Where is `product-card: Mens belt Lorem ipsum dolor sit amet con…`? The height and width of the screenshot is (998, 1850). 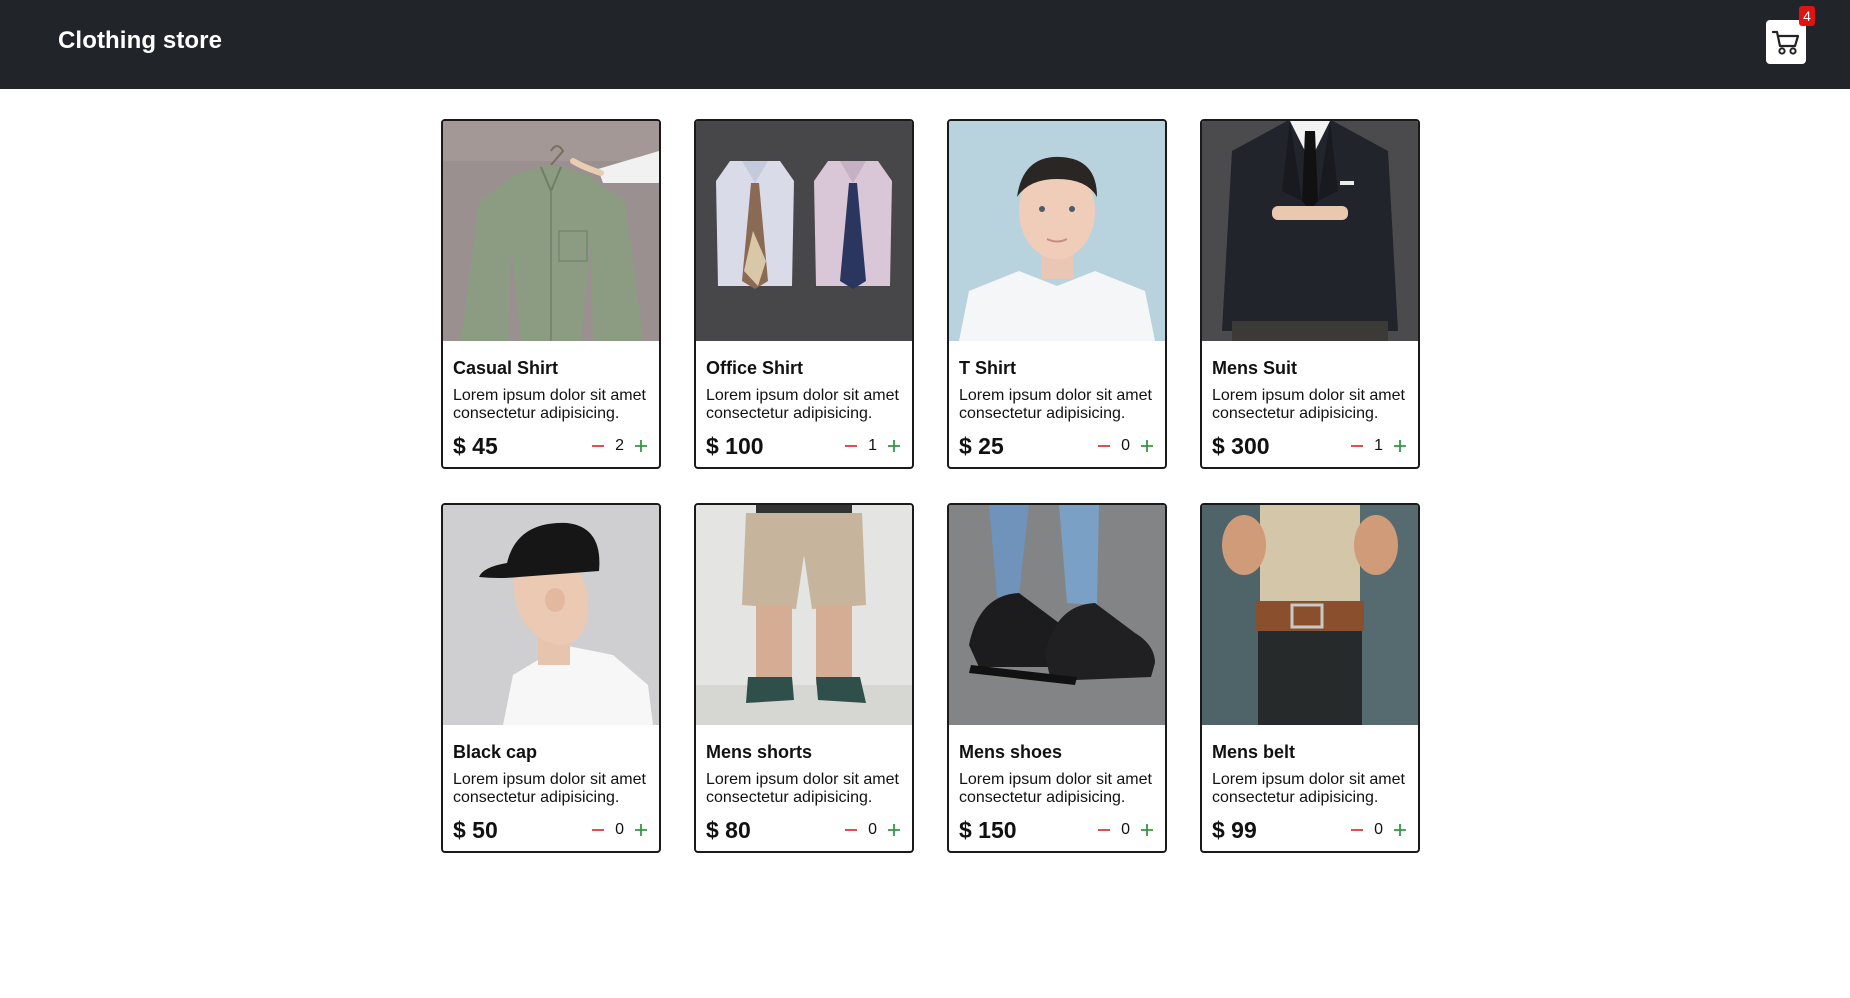 product-card: Mens belt Lorem ipsum dolor sit amet con… is located at coordinates (1310, 678).